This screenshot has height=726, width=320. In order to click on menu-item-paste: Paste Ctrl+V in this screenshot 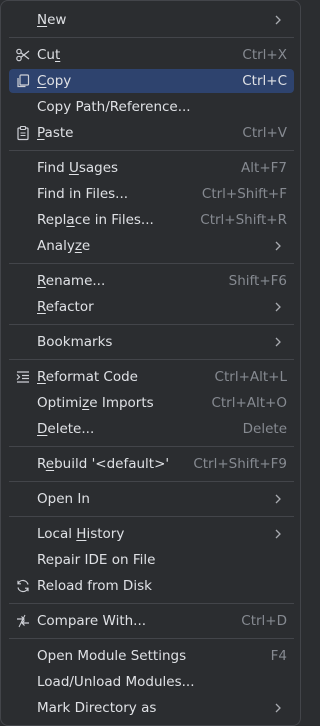, I will do `click(151, 133)`.